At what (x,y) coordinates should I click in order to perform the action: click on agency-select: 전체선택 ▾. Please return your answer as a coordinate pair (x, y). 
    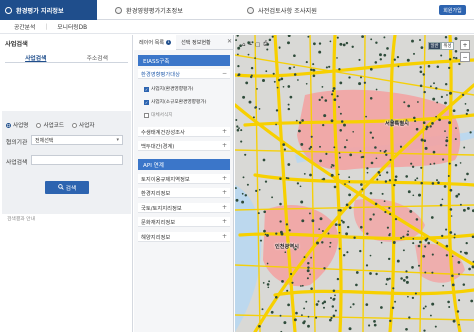
    Looking at the image, I should click on (77, 140).